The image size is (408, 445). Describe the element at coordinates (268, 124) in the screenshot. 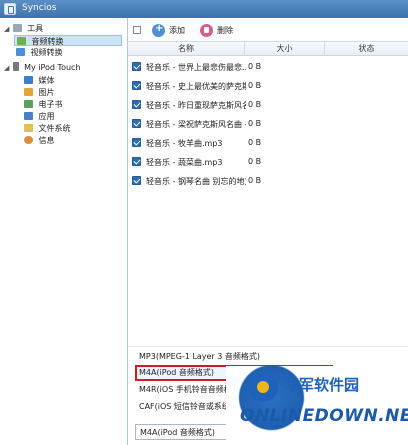

I see `table-row: 轻音乐 - 梁祝萨克斯风名曲 -... 0 B` at that location.